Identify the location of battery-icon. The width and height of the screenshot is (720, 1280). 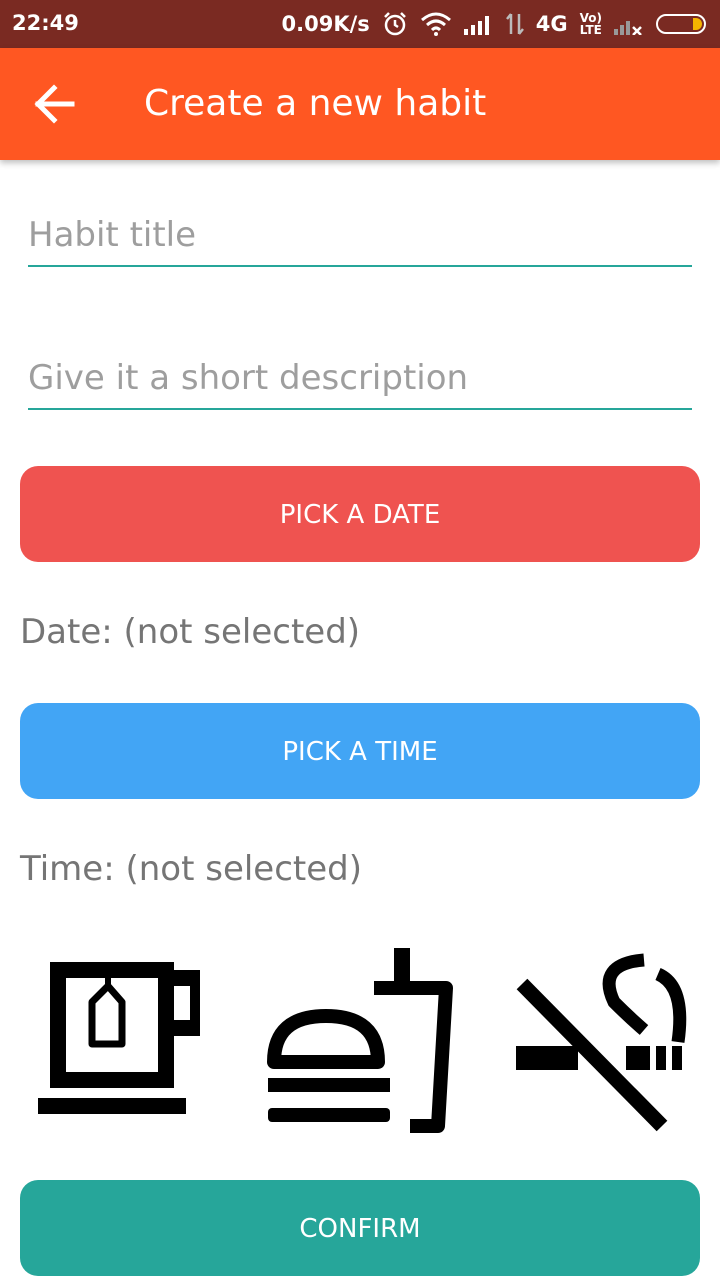
(681, 24).